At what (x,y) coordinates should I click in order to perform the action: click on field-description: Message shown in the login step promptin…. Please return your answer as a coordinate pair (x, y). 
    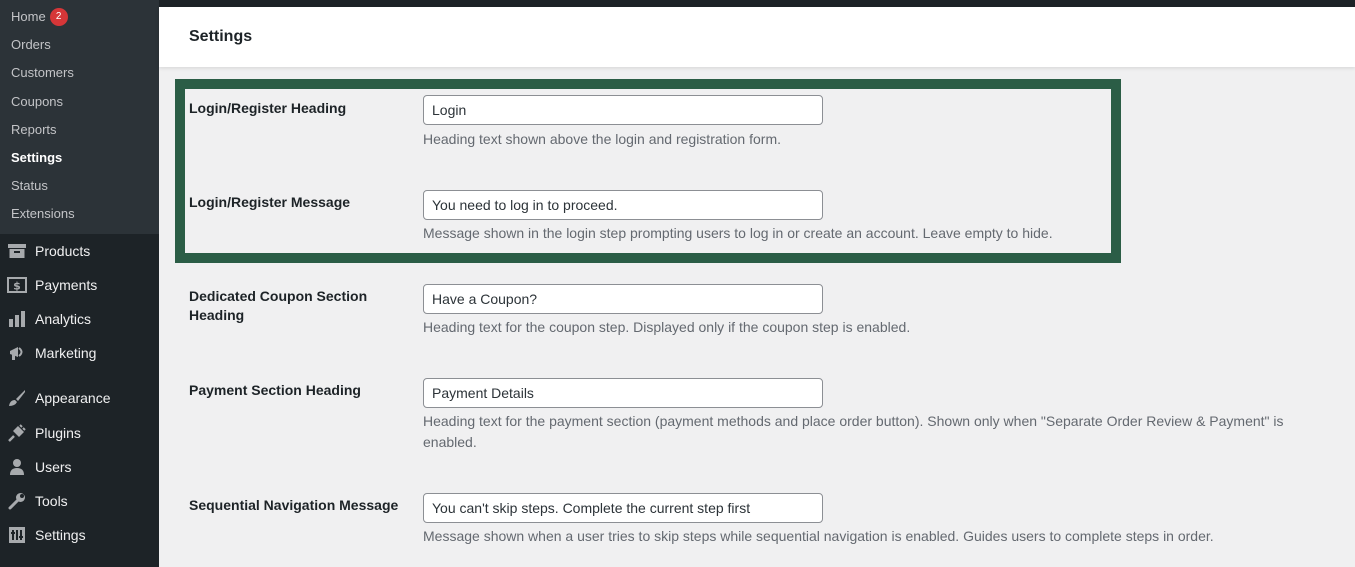
    Looking at the image, I should click on (738, 233).